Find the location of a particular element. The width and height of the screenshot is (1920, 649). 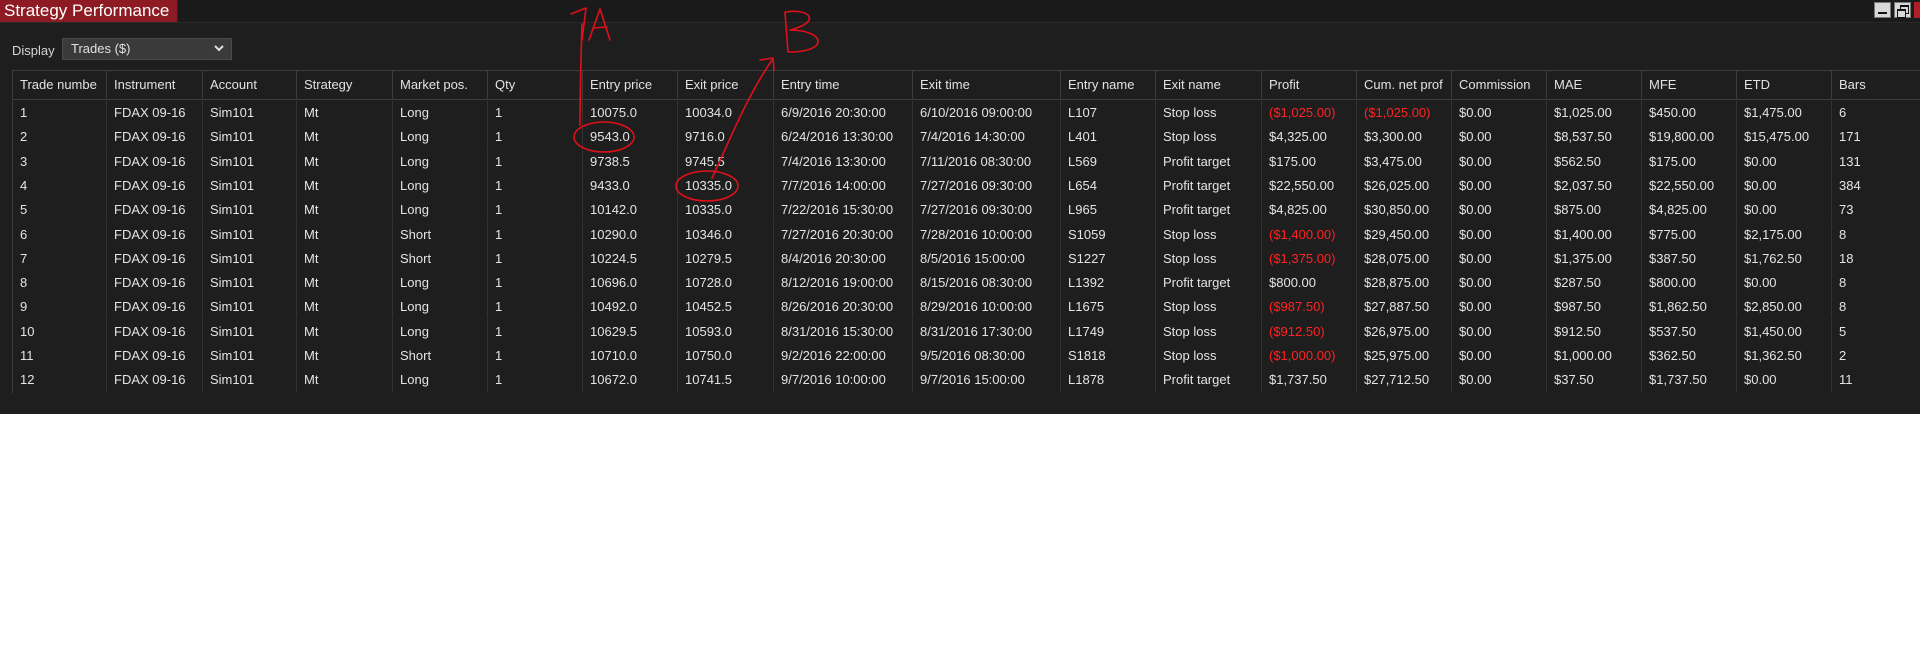

column-header-market-pos: Market pos. is located at coordinates (440, 85).